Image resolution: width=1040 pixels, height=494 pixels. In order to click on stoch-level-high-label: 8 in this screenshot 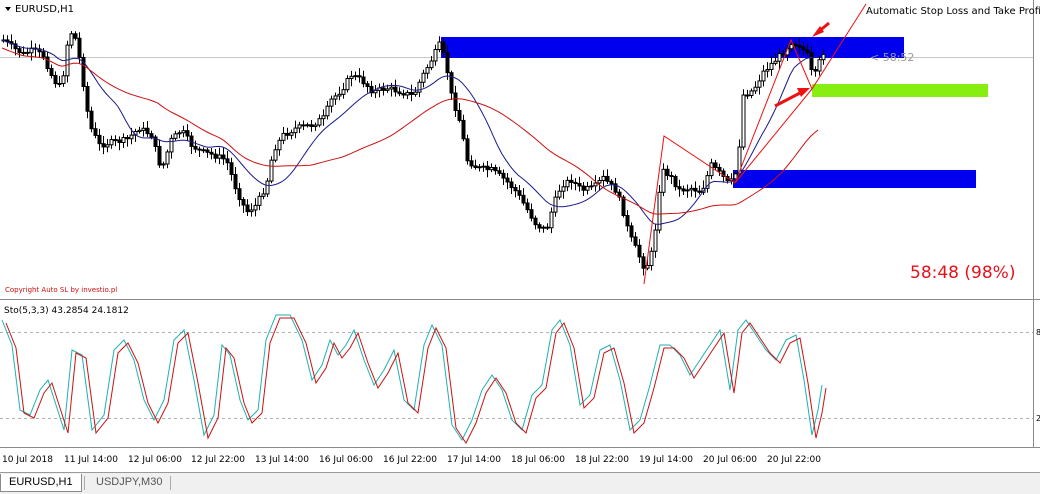, I will do `click(1038, 332)`.